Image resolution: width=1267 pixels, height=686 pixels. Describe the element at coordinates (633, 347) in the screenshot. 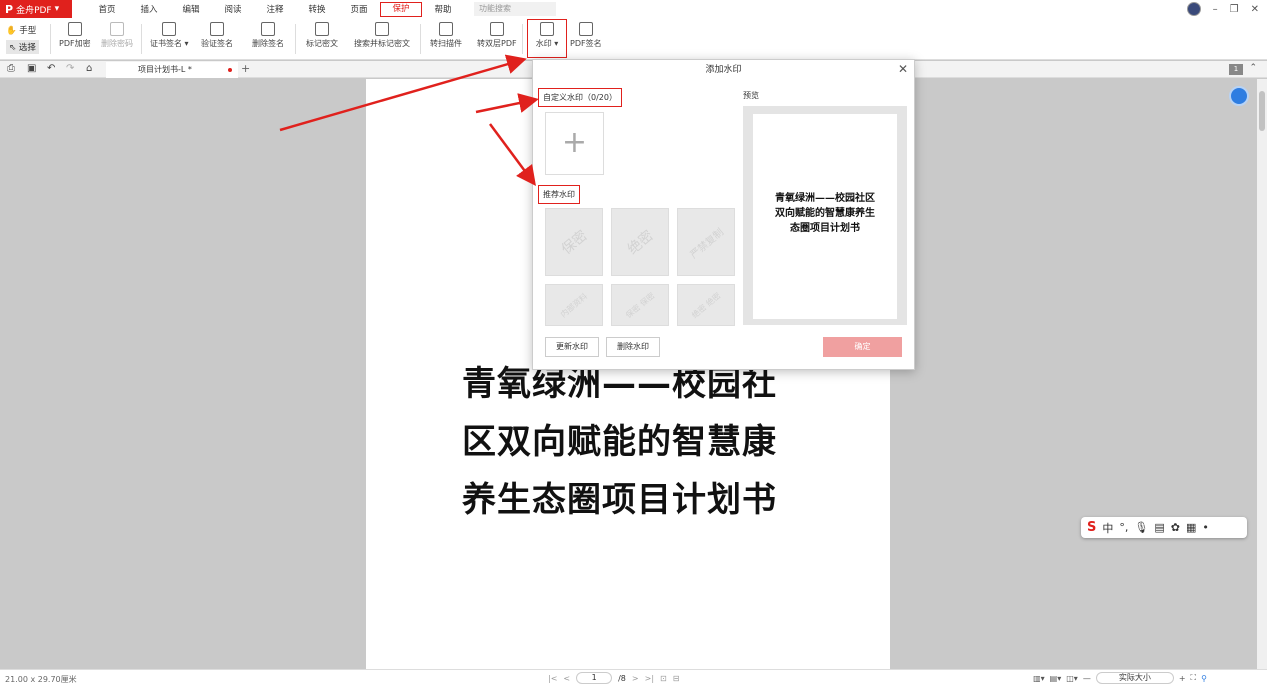

I see `delete-watermark-button: 删除水印` at that location.